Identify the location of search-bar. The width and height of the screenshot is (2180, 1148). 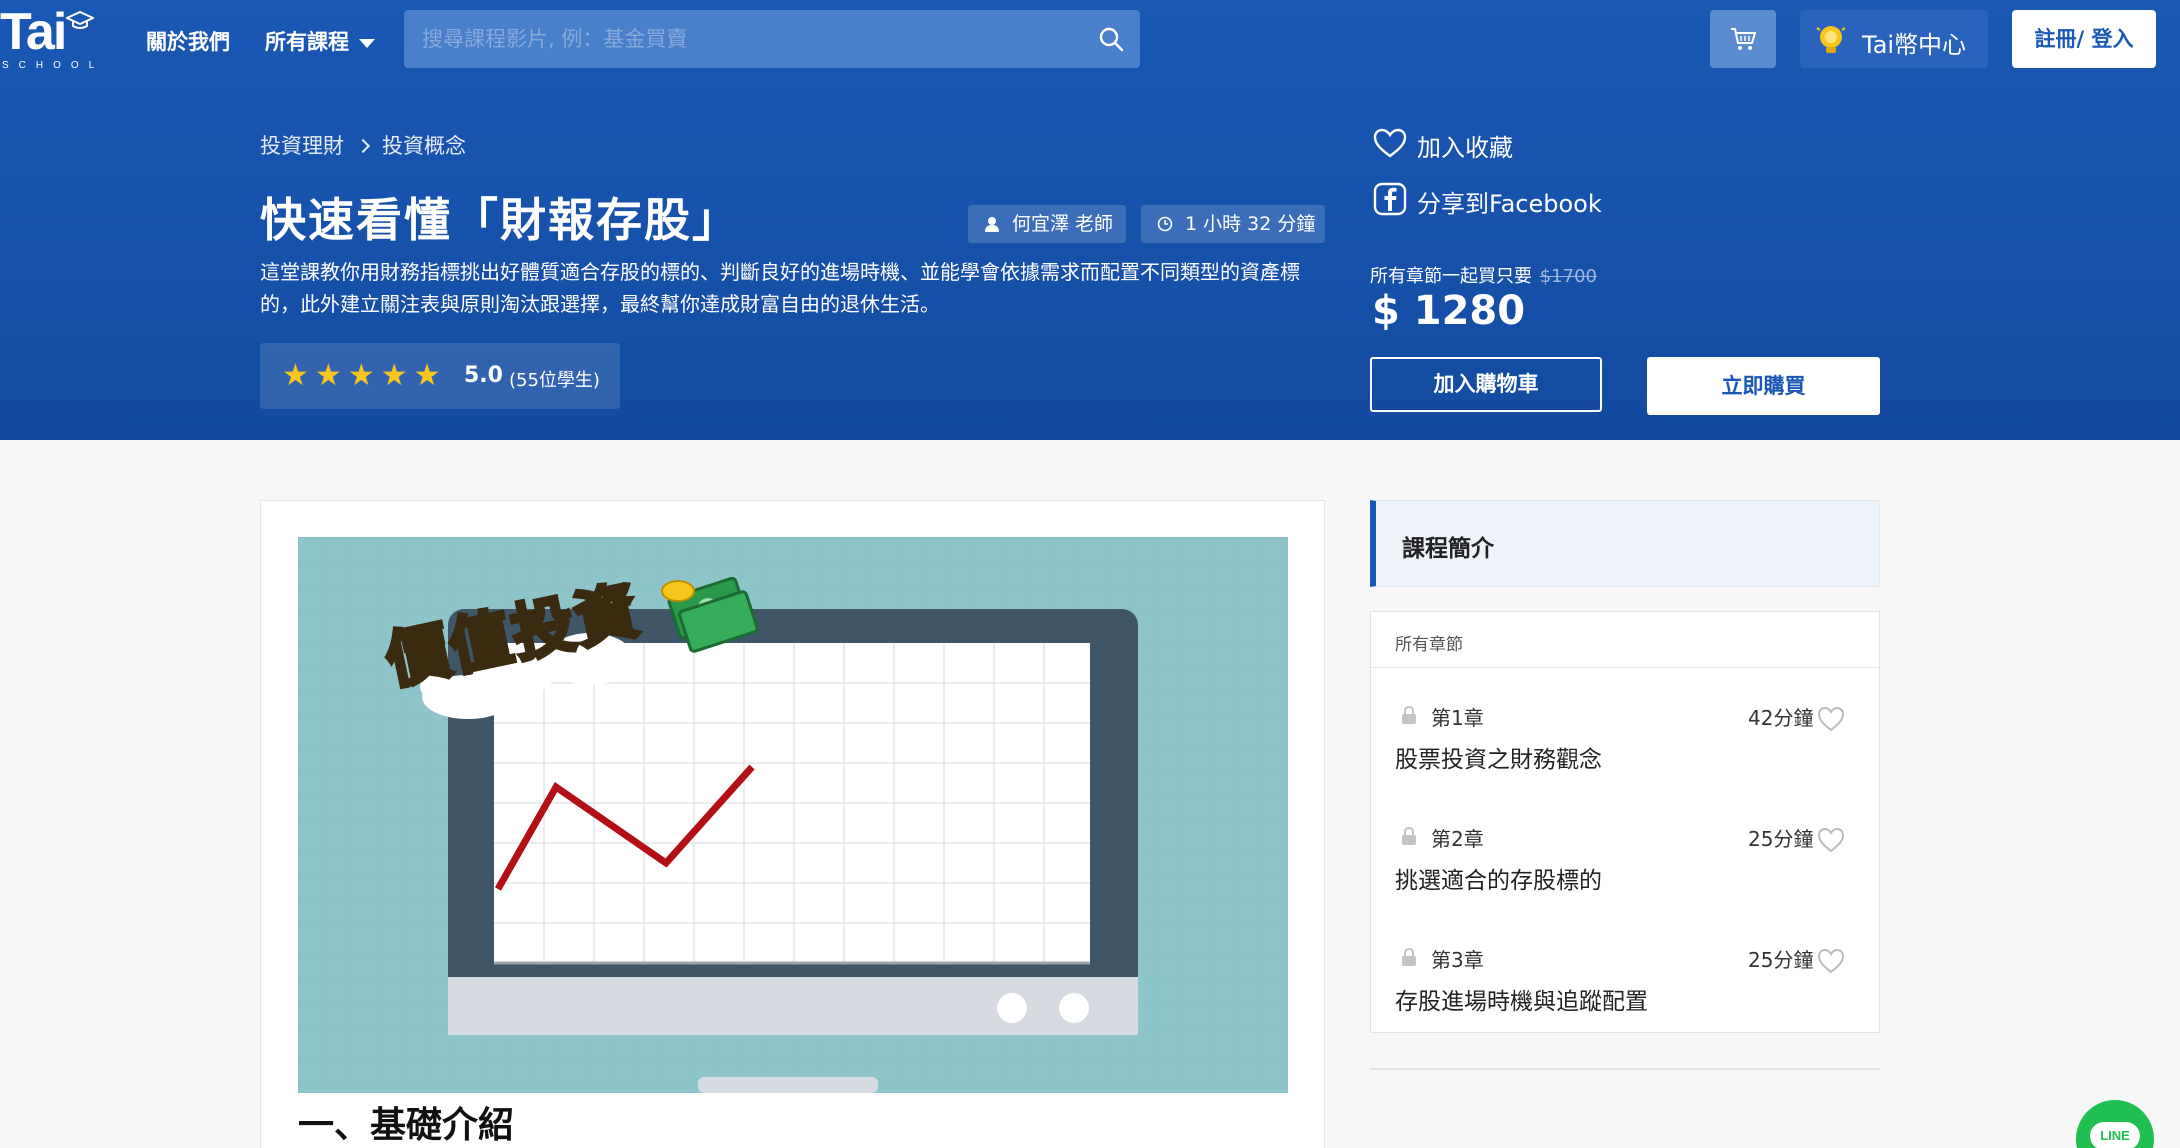
(772, 39).